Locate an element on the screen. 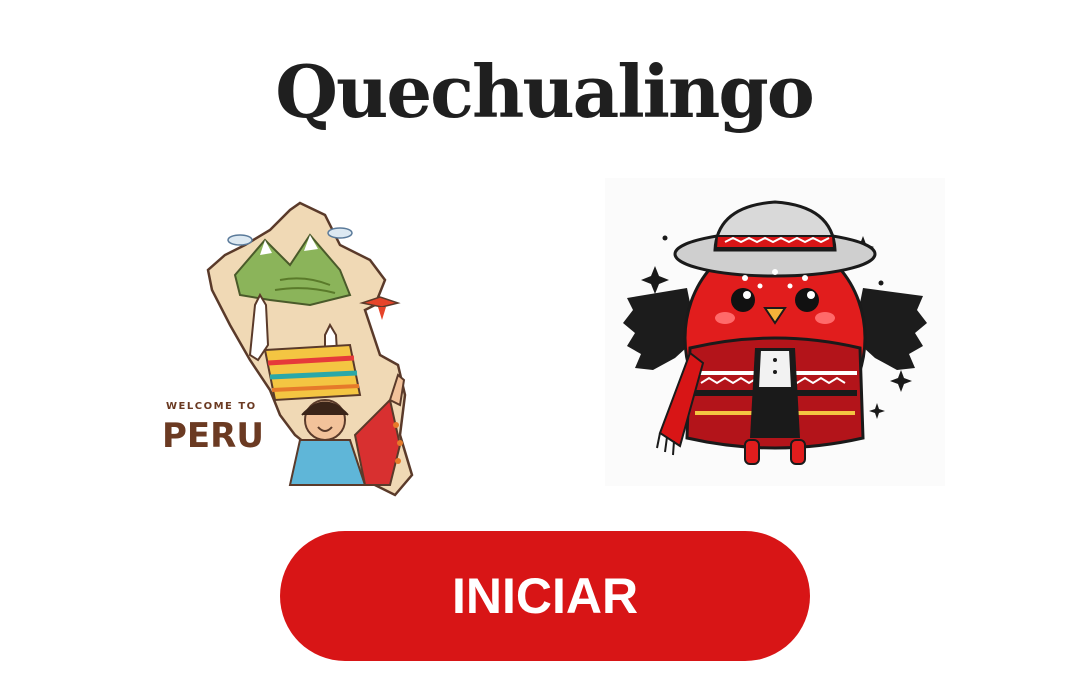 The width and height of the screenshot is (1088, 695). welcome-caption: WELCOME TO is located at coordinates (211, 406).